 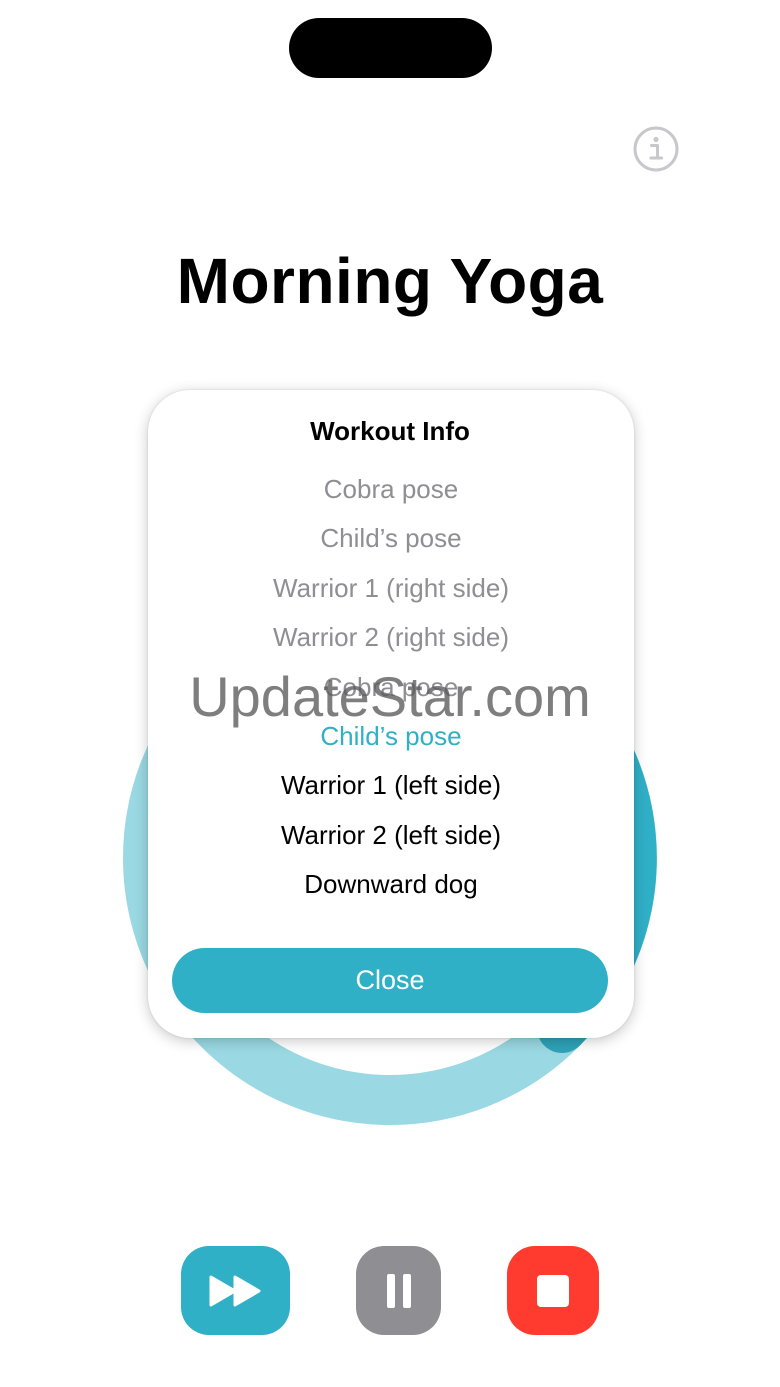 I want to click on skip-button, so click(x=235, y=1290).